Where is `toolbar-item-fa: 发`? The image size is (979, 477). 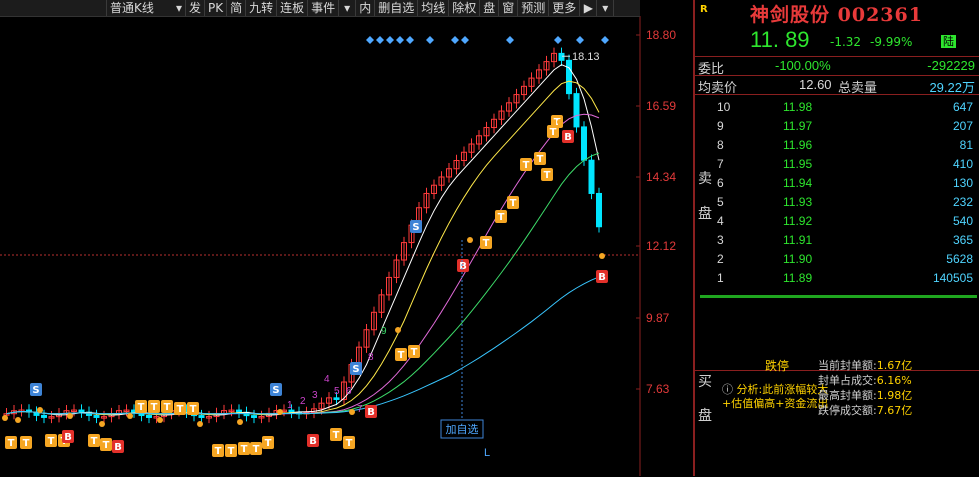
toolbar-item-fa: 发 is located at coordinates (196, 8).